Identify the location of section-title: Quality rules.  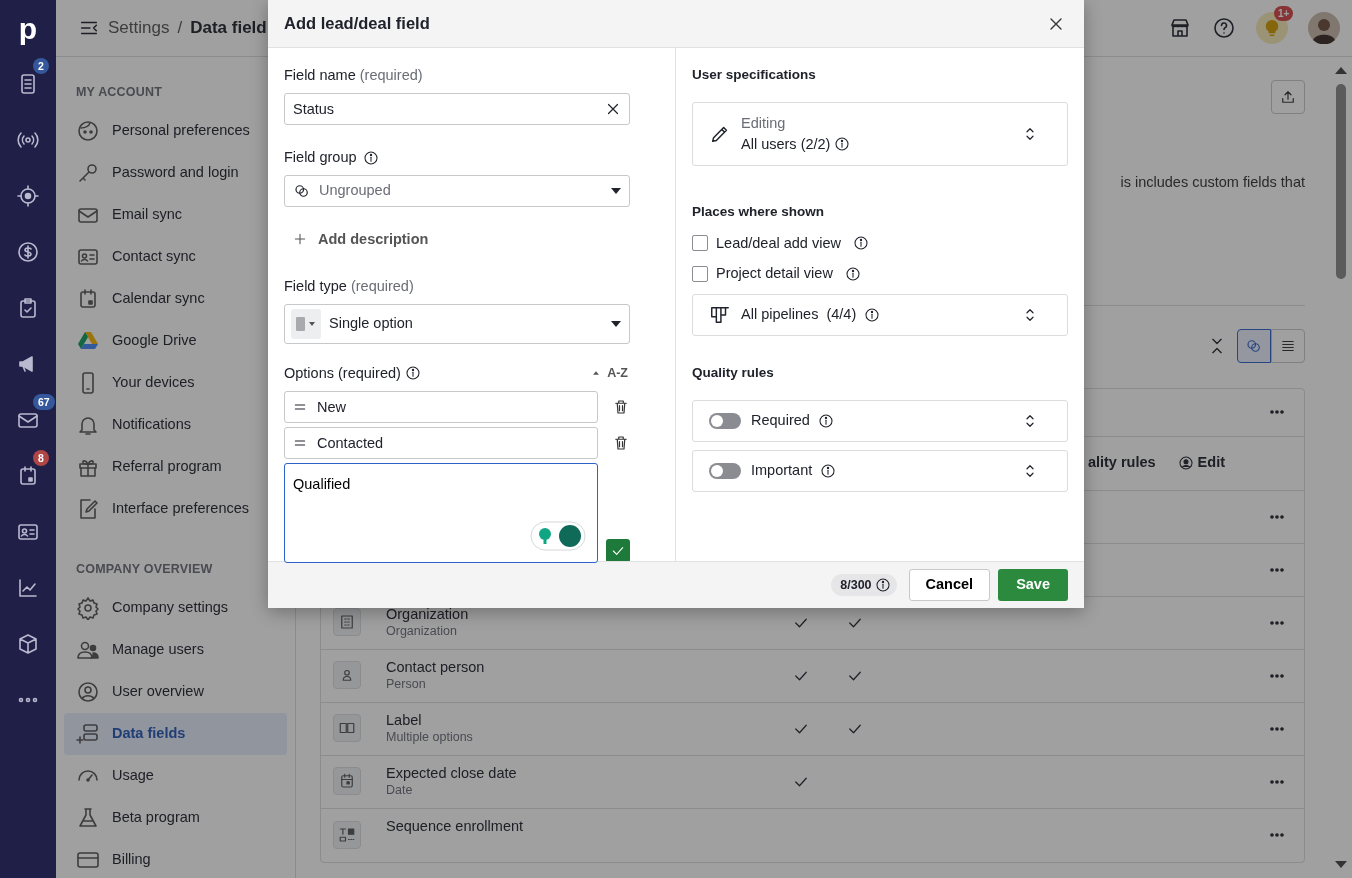
(733, 373).